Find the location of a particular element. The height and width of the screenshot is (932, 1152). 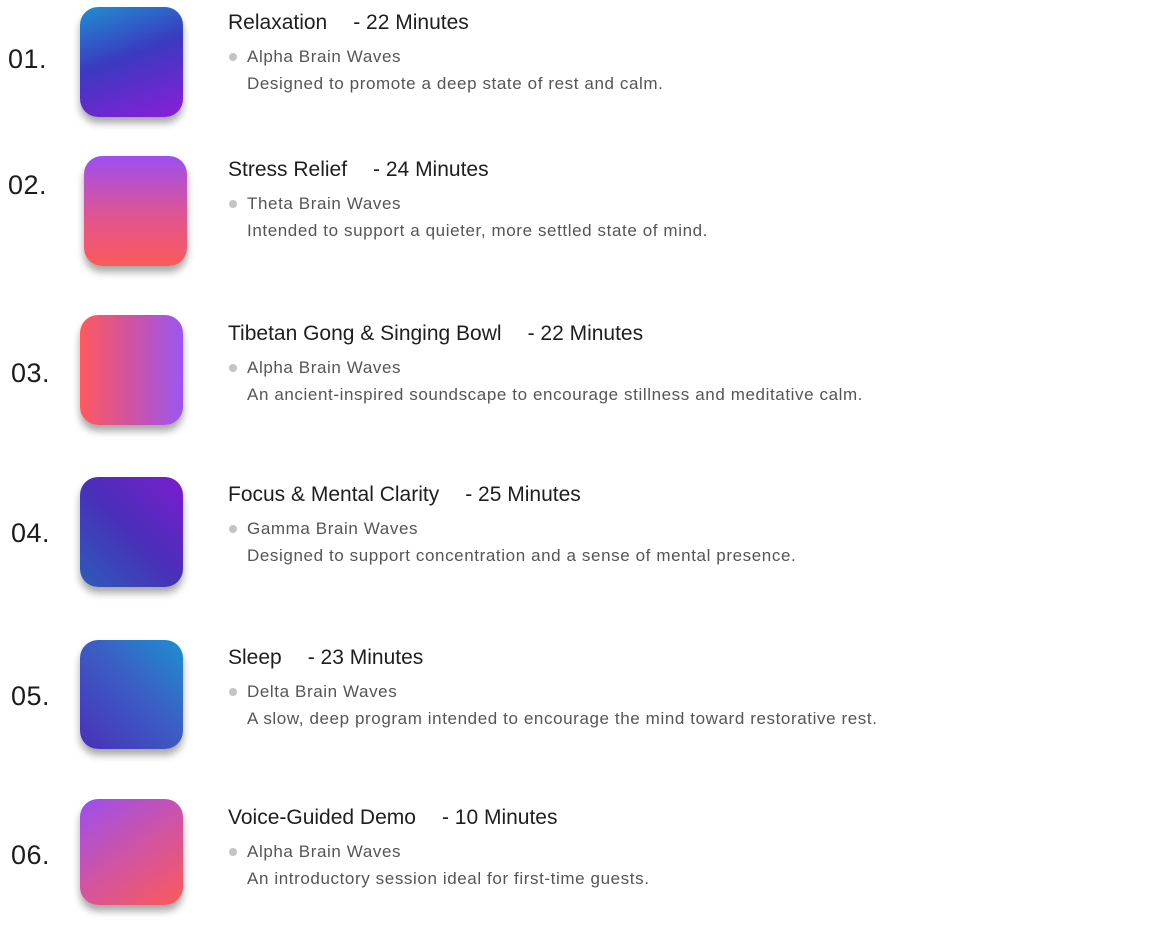

session-title: Sleep is located at coordinates (255, 657).